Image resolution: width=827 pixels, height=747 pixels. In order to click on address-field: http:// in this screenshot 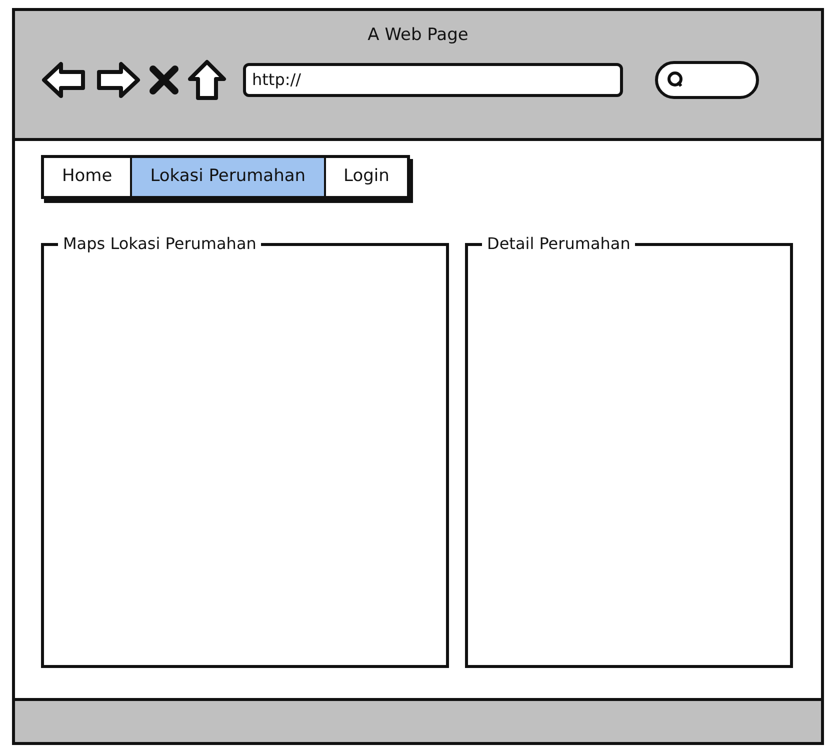, I will do `click(433, 79)`.